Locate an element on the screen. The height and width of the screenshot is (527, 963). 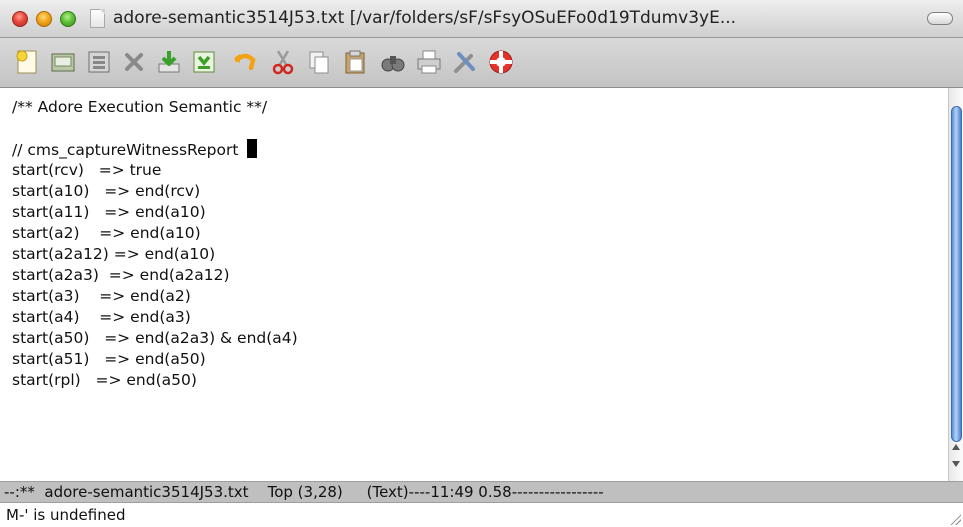
open-directory-icon is located at coordinates (99, 62).